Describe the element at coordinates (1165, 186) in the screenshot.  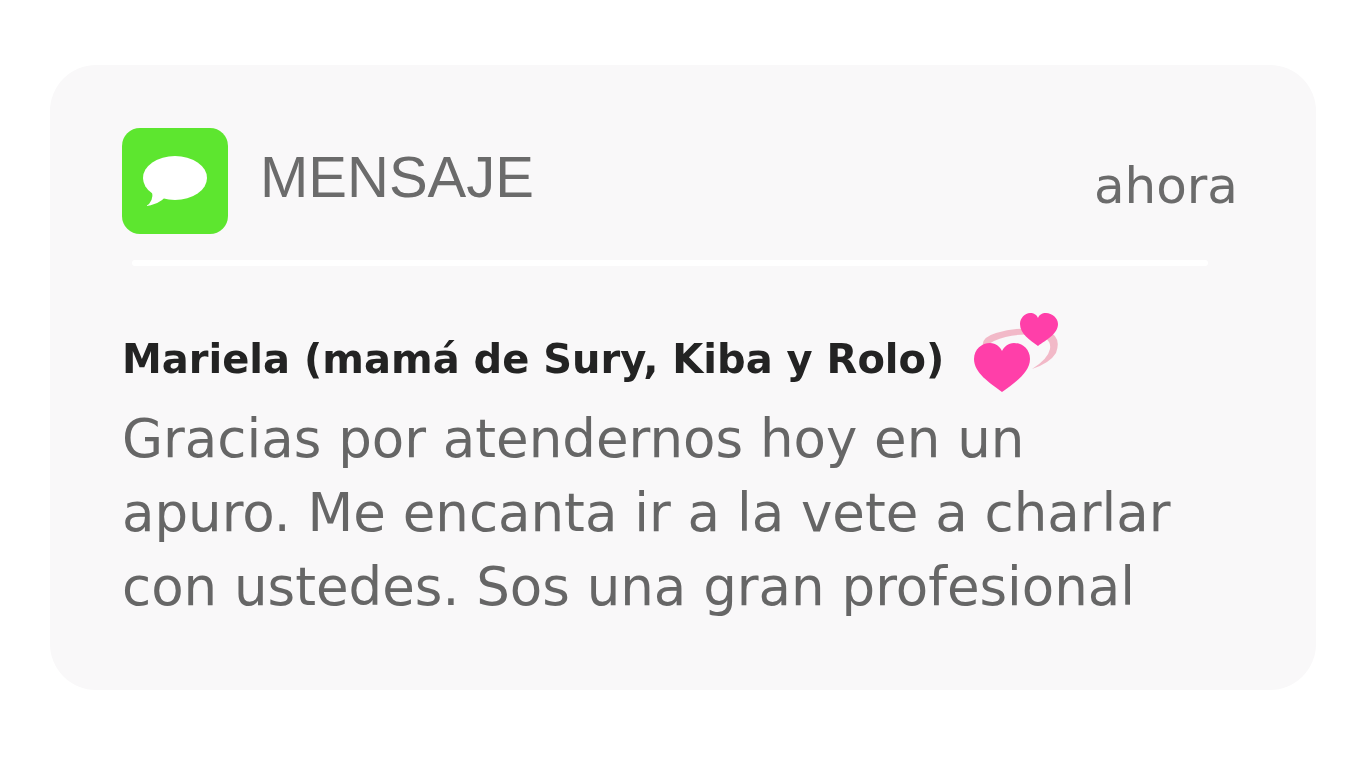
I see `timestamp: ahora` at that location.